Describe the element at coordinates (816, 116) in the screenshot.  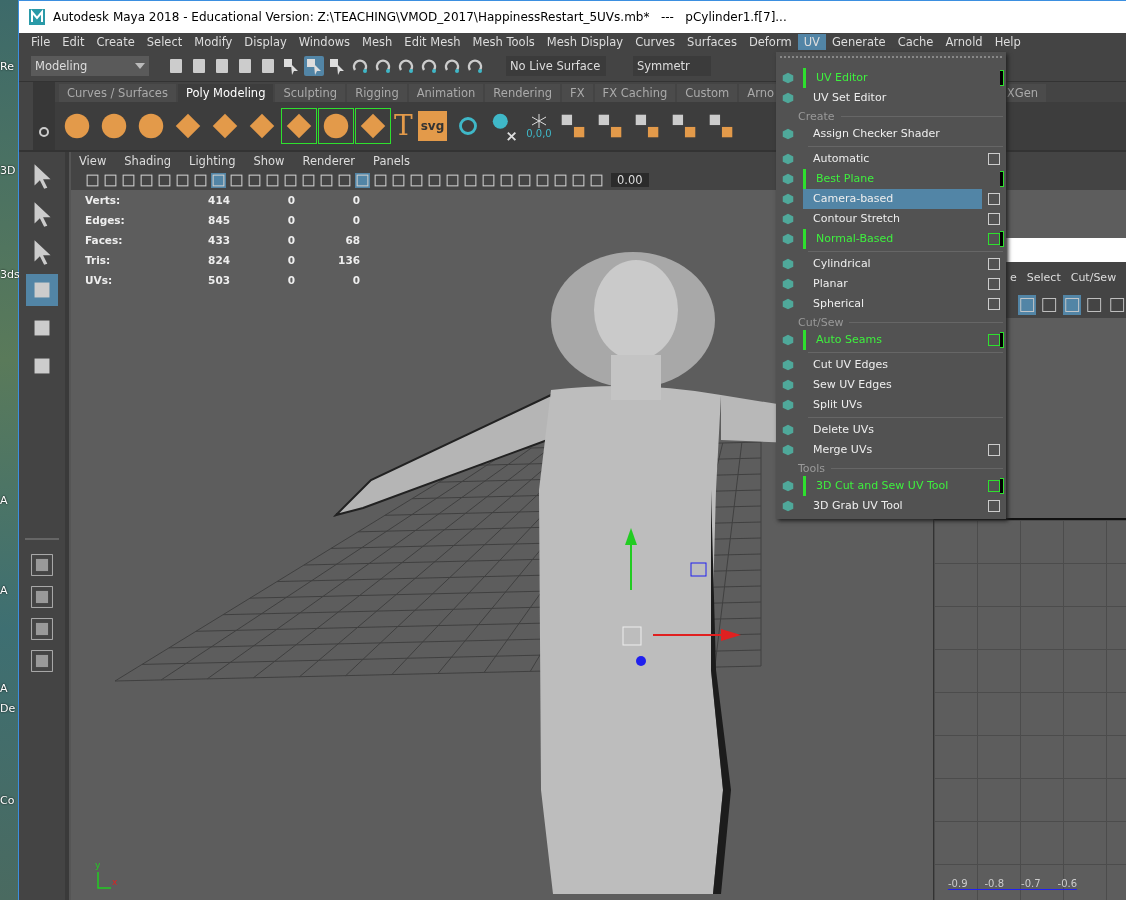
I see `menu-section-label: Create` at that location.